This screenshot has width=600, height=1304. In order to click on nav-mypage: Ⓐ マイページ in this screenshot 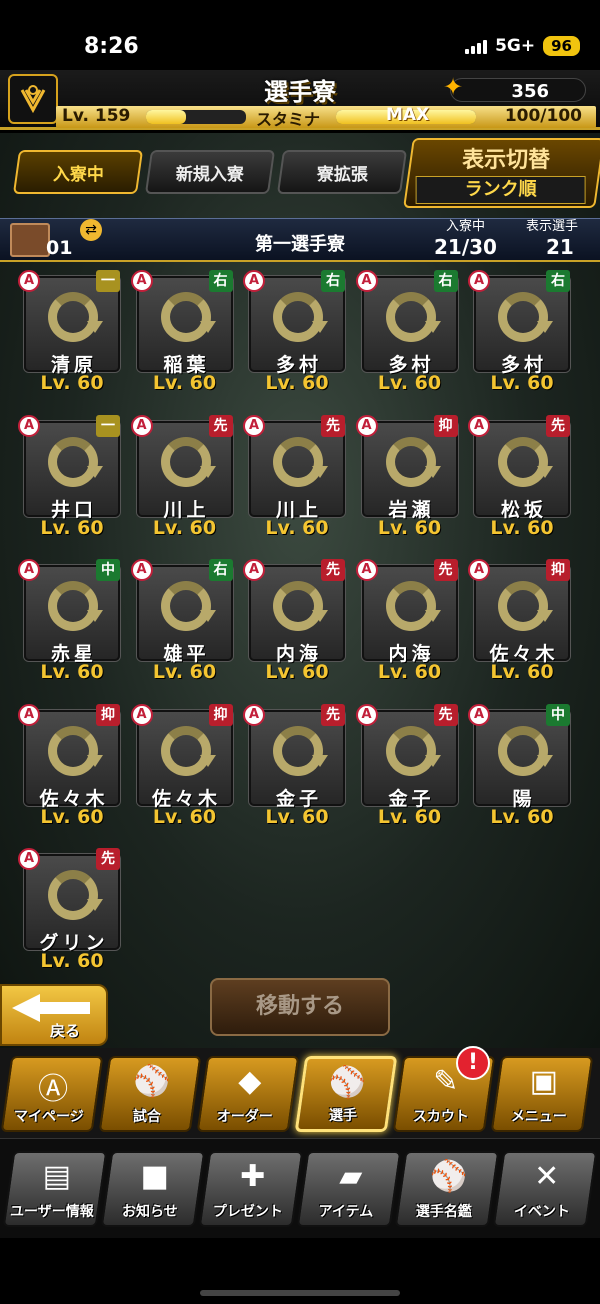, I will do `click(52, 1094)`.